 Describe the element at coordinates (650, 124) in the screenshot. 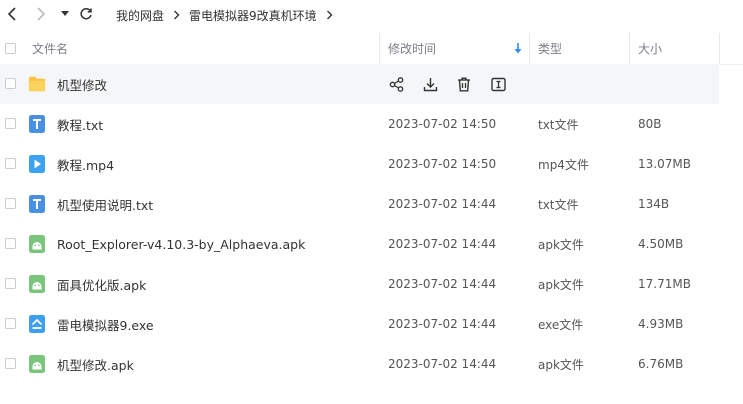

I see `file-size: 80B` at that location.